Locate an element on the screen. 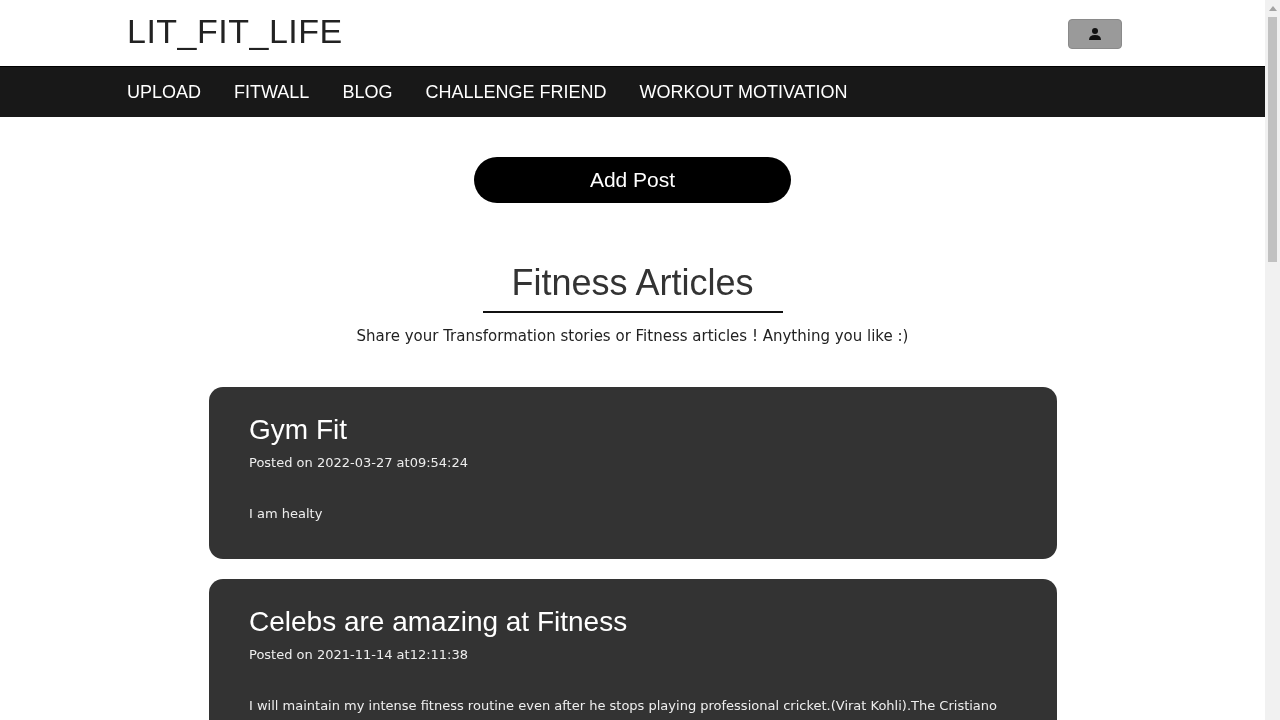  scrollbar-thumb is located at coordinates (1272, 139).